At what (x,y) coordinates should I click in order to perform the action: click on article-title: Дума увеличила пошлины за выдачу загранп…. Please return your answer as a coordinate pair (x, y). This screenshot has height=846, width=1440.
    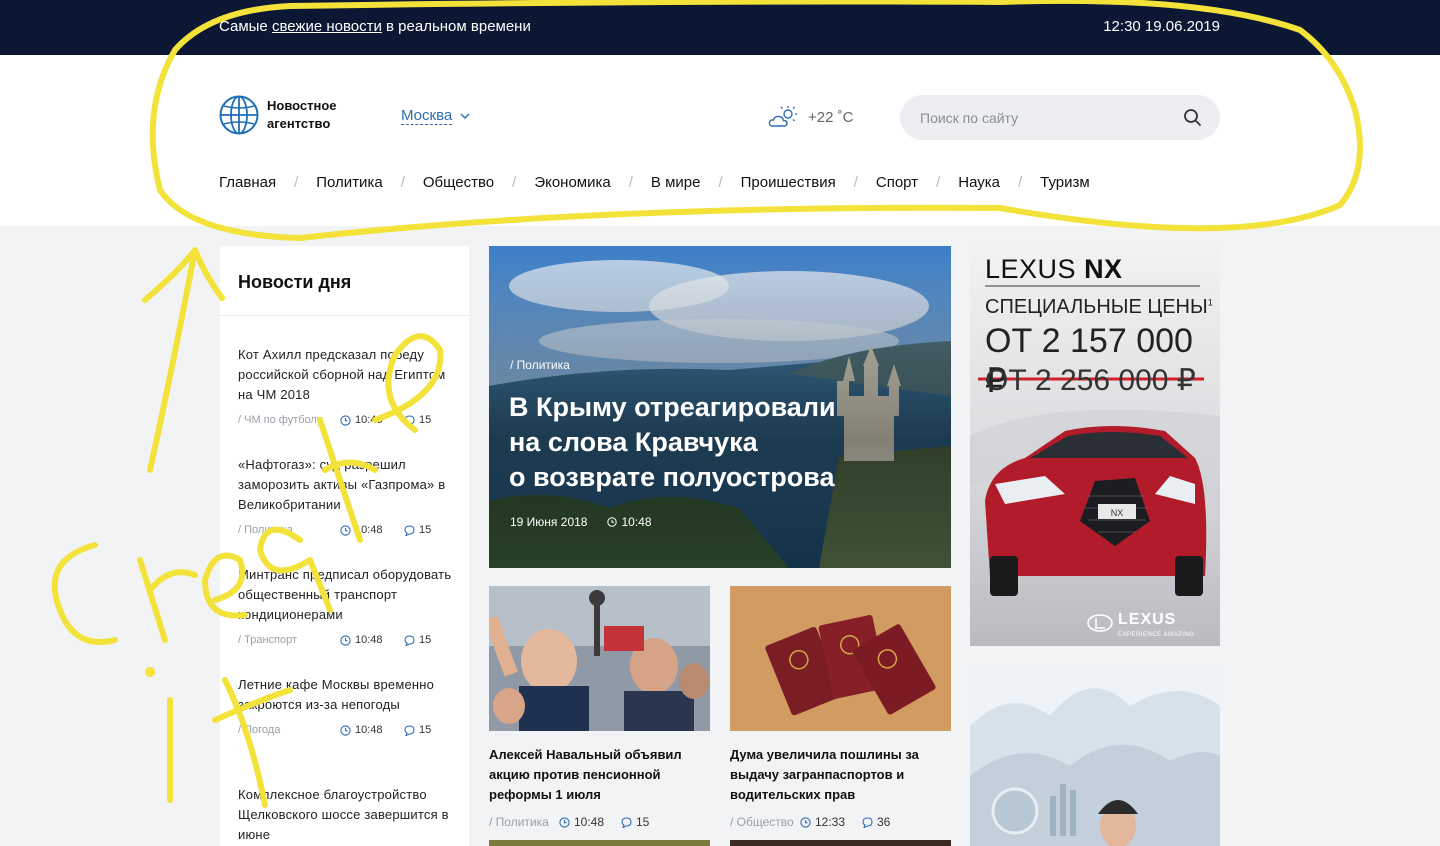
    Looking at the image, I should click on (840, 775).